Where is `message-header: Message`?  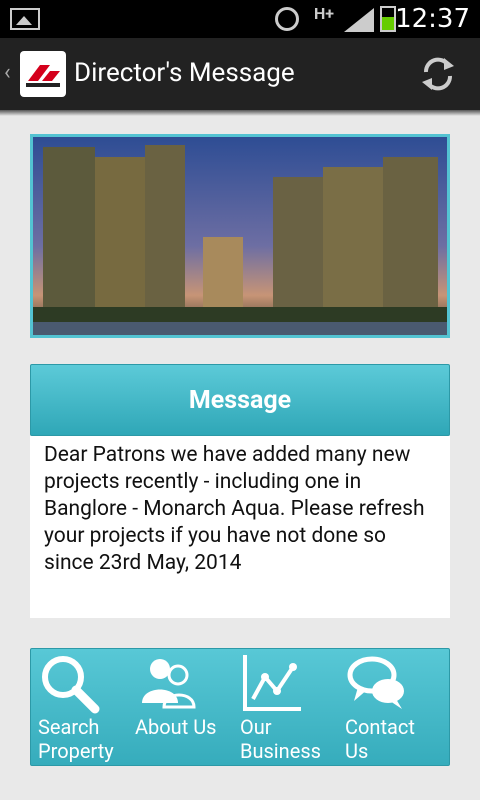 message-header: Message is located at coordinates (240, 400).